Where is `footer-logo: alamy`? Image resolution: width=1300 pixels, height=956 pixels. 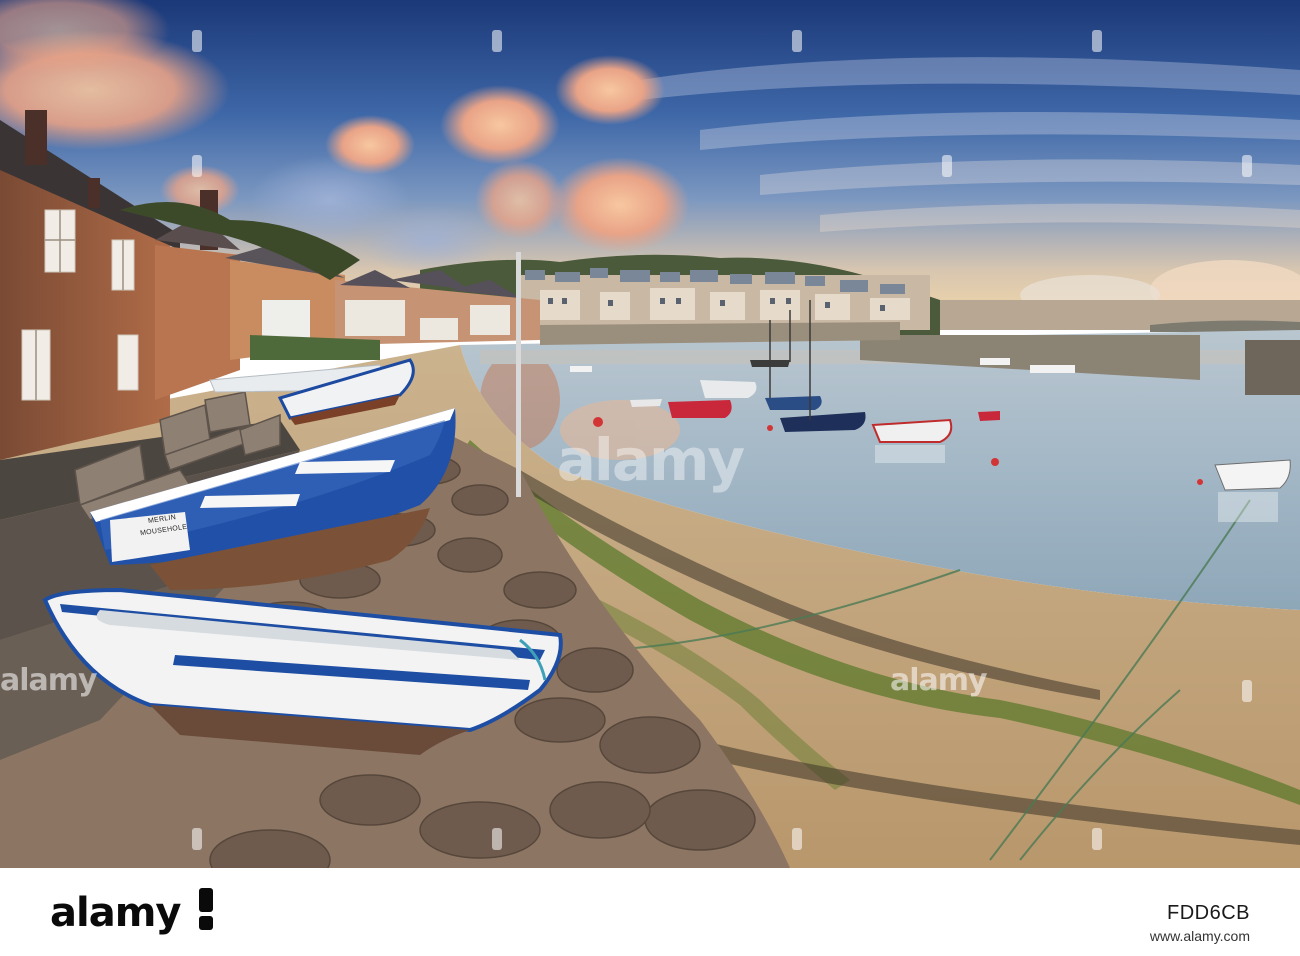
footer-logo: alamy is located at coordinates (132, 912).